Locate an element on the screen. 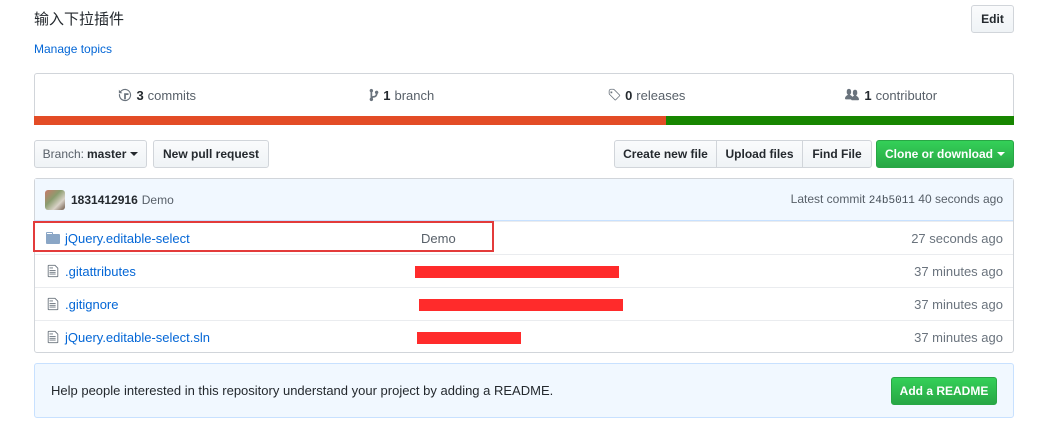 This screenshot has height=437, width=1047. avatar is located at coordinates (55, 199).